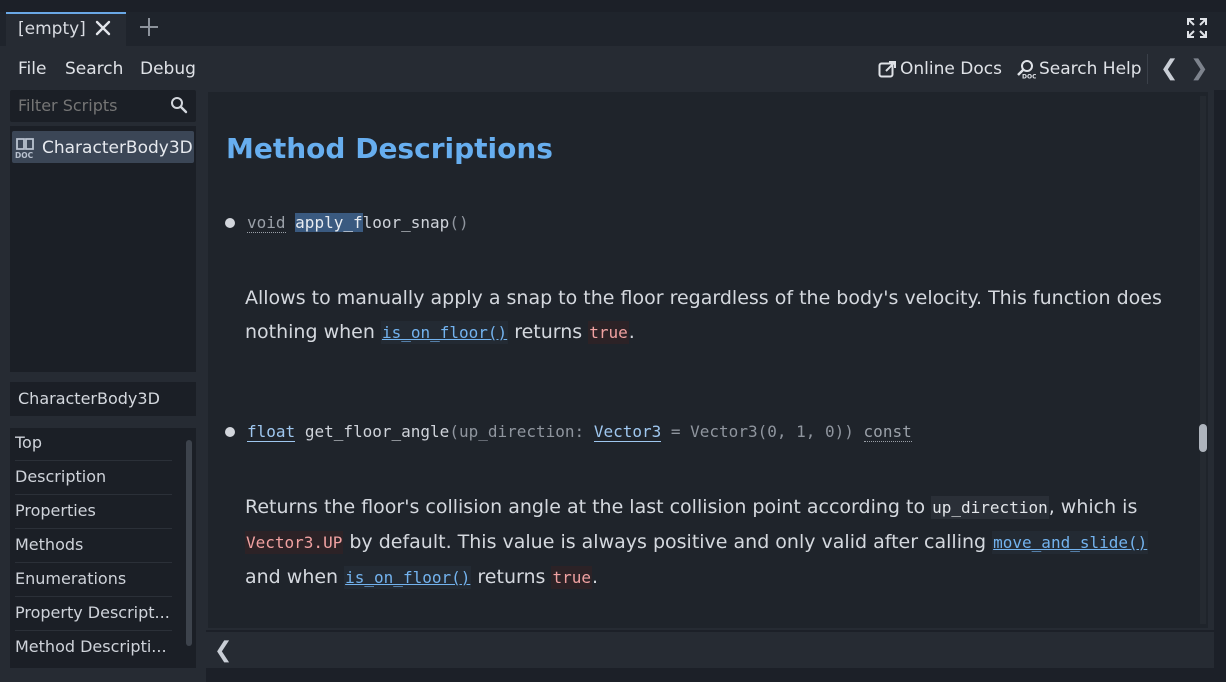 Image resolution: width=1226 pixels, height=682 pixels. I want to click on tab-label: [empty], so click(52, 29).